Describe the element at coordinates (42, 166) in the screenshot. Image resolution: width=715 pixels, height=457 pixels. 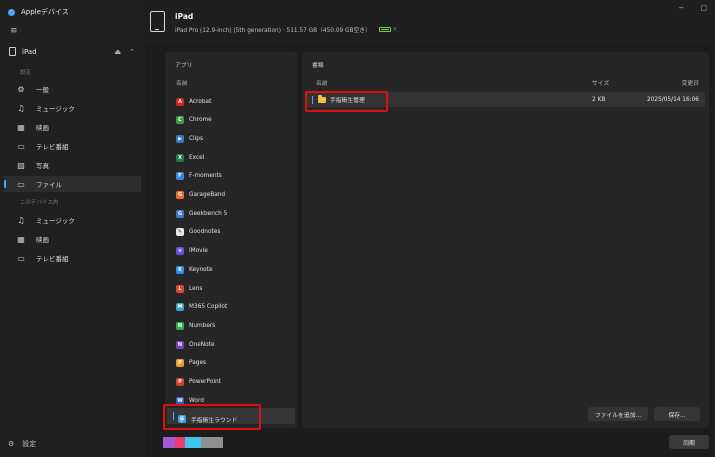
I see `sidebar-item-label: 写真` at that location.